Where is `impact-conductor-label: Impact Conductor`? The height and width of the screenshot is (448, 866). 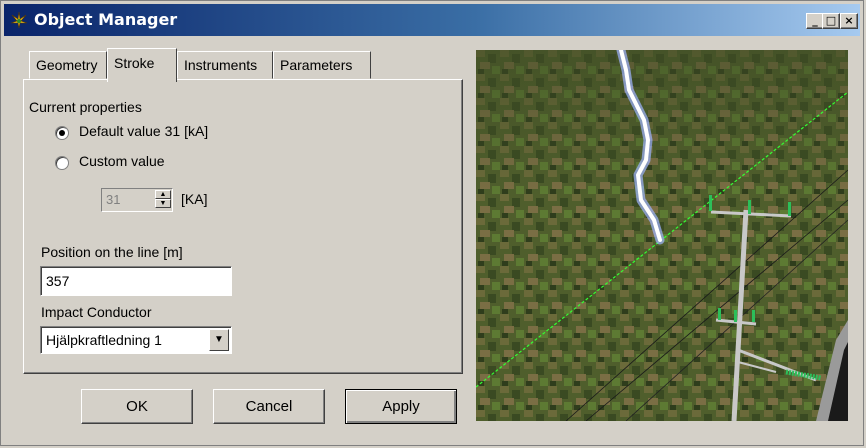 impact-conductor-label: Impact Conductor is located at coordinates (96, 312).